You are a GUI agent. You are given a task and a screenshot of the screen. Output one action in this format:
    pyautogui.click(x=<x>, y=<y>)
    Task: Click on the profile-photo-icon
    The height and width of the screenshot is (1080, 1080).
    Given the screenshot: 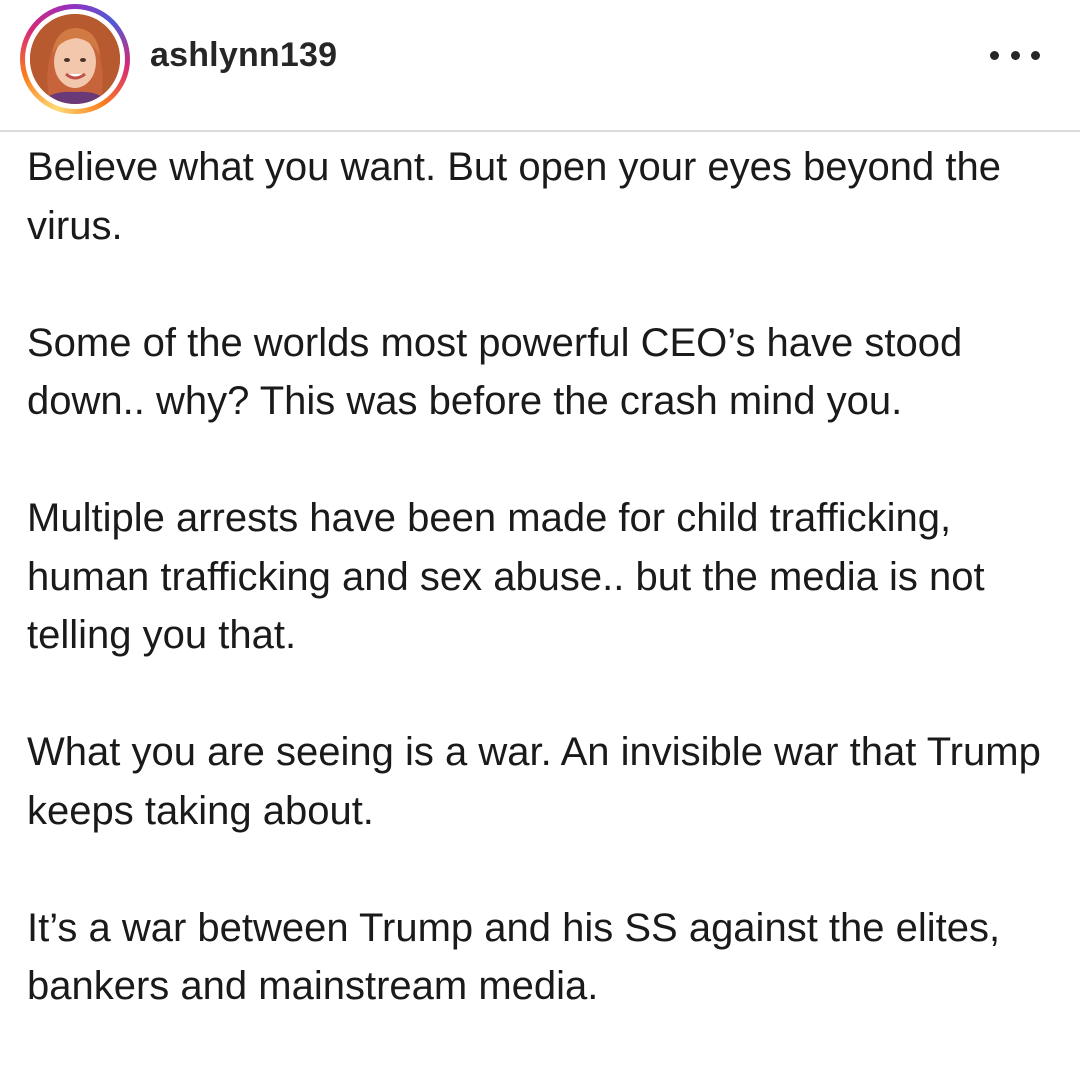 What is the action you would take?
    pyautogui.click(x=75, y=59)
    